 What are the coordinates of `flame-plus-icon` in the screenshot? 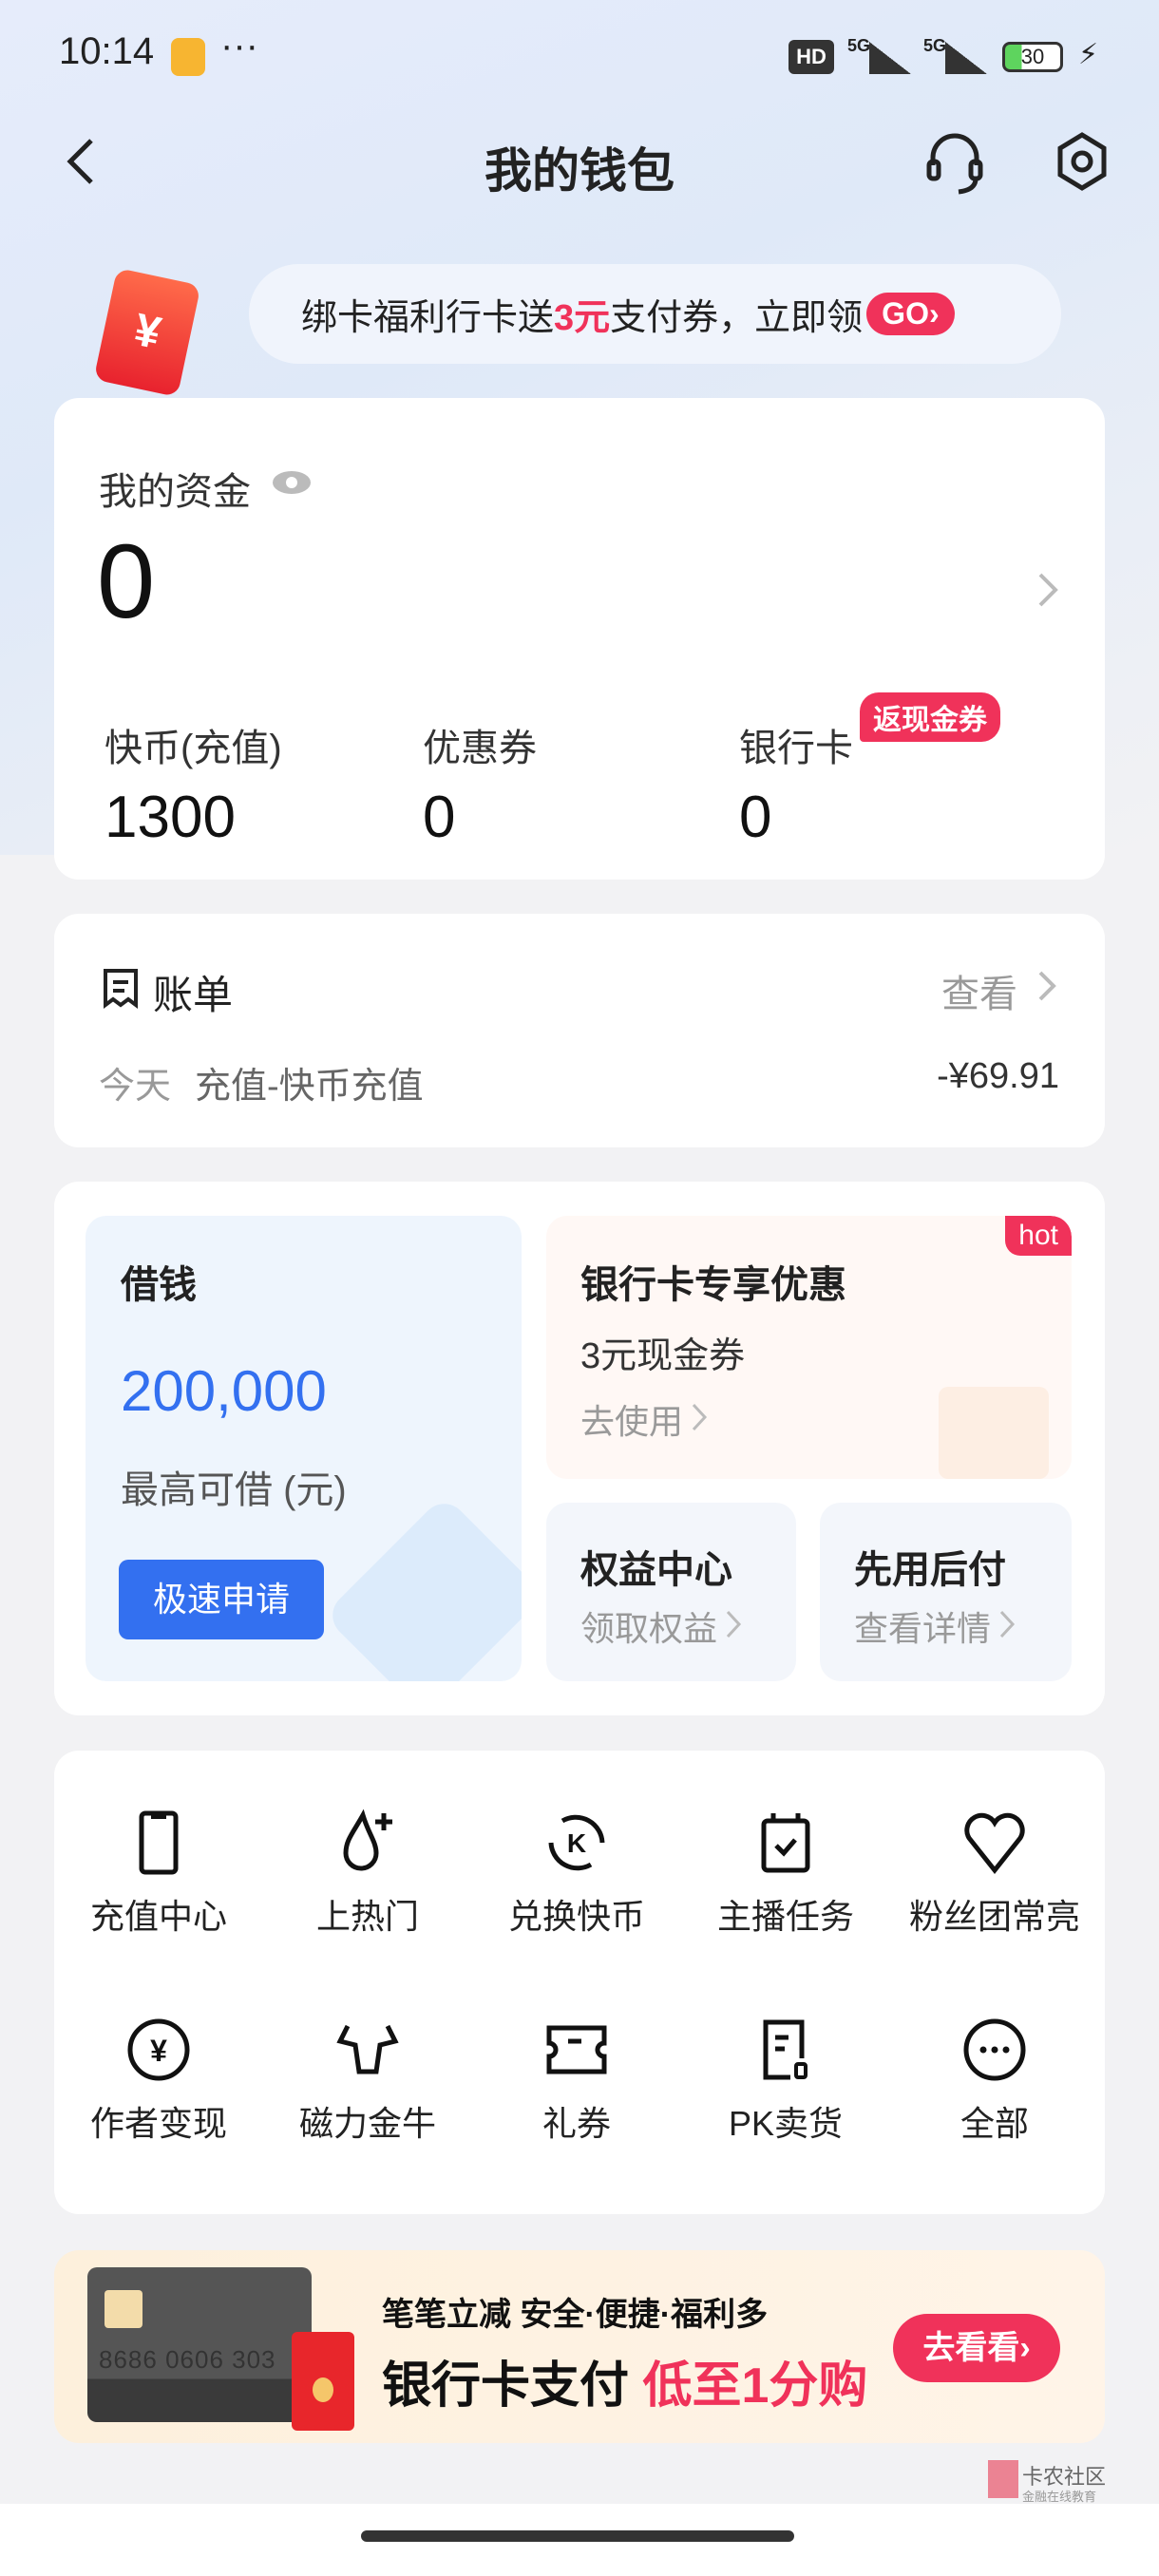 It's located at (367, 1840).